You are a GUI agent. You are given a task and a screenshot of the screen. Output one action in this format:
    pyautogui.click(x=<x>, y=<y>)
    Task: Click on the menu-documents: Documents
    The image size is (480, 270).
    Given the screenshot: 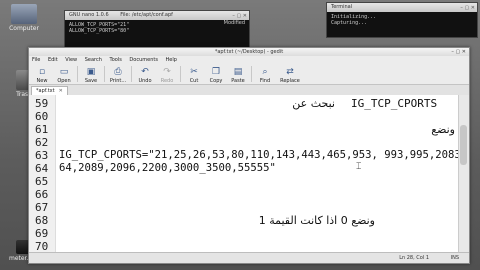 What is the action you would take?
    pyautogui.click(x=143, y=60)
    